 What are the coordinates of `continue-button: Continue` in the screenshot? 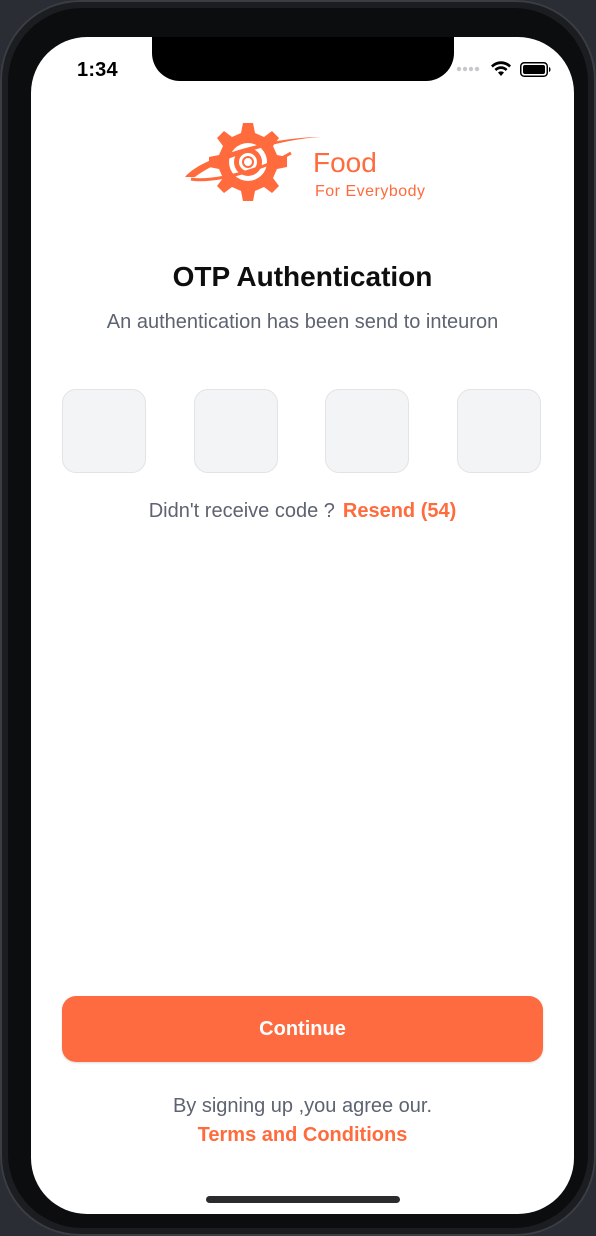 It's located at (302, 1029).